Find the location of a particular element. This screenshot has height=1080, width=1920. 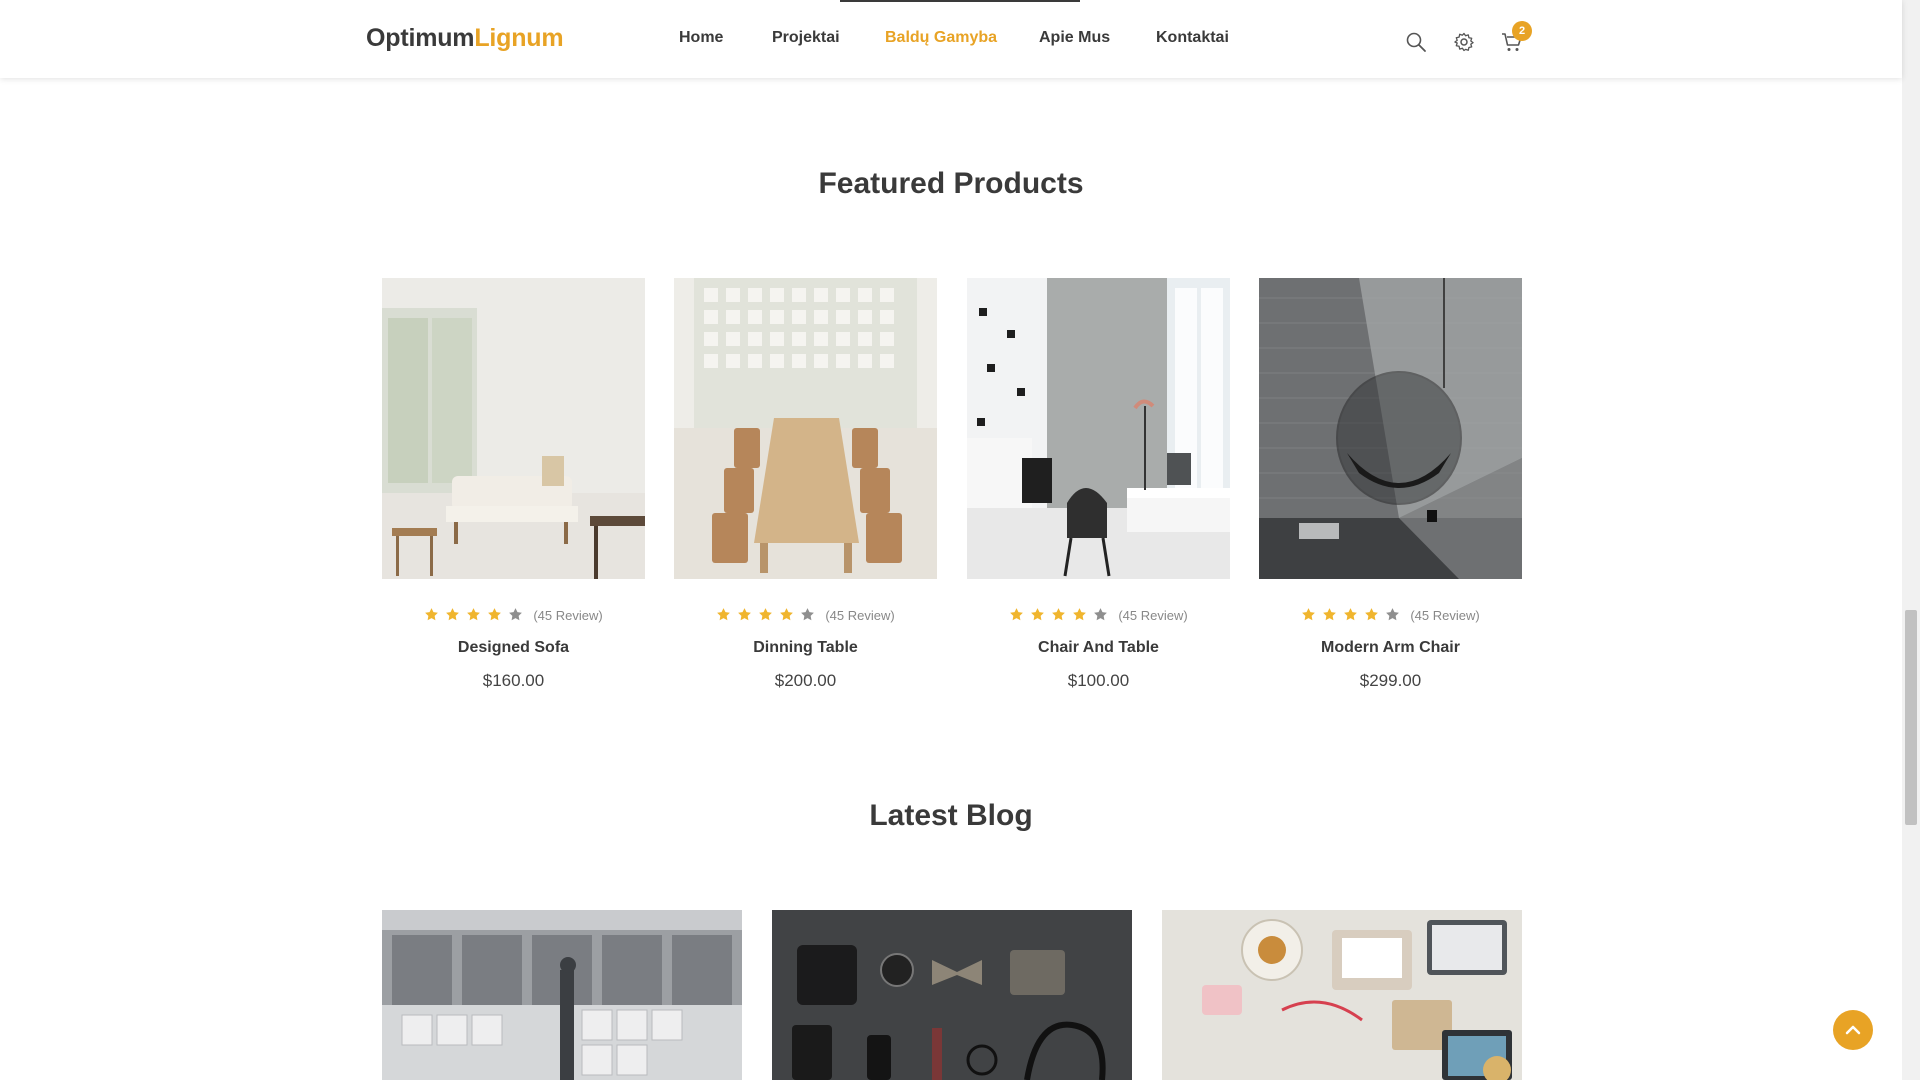

nav-apie-mus: Apie Mus is located at coordinates (1074, 38).